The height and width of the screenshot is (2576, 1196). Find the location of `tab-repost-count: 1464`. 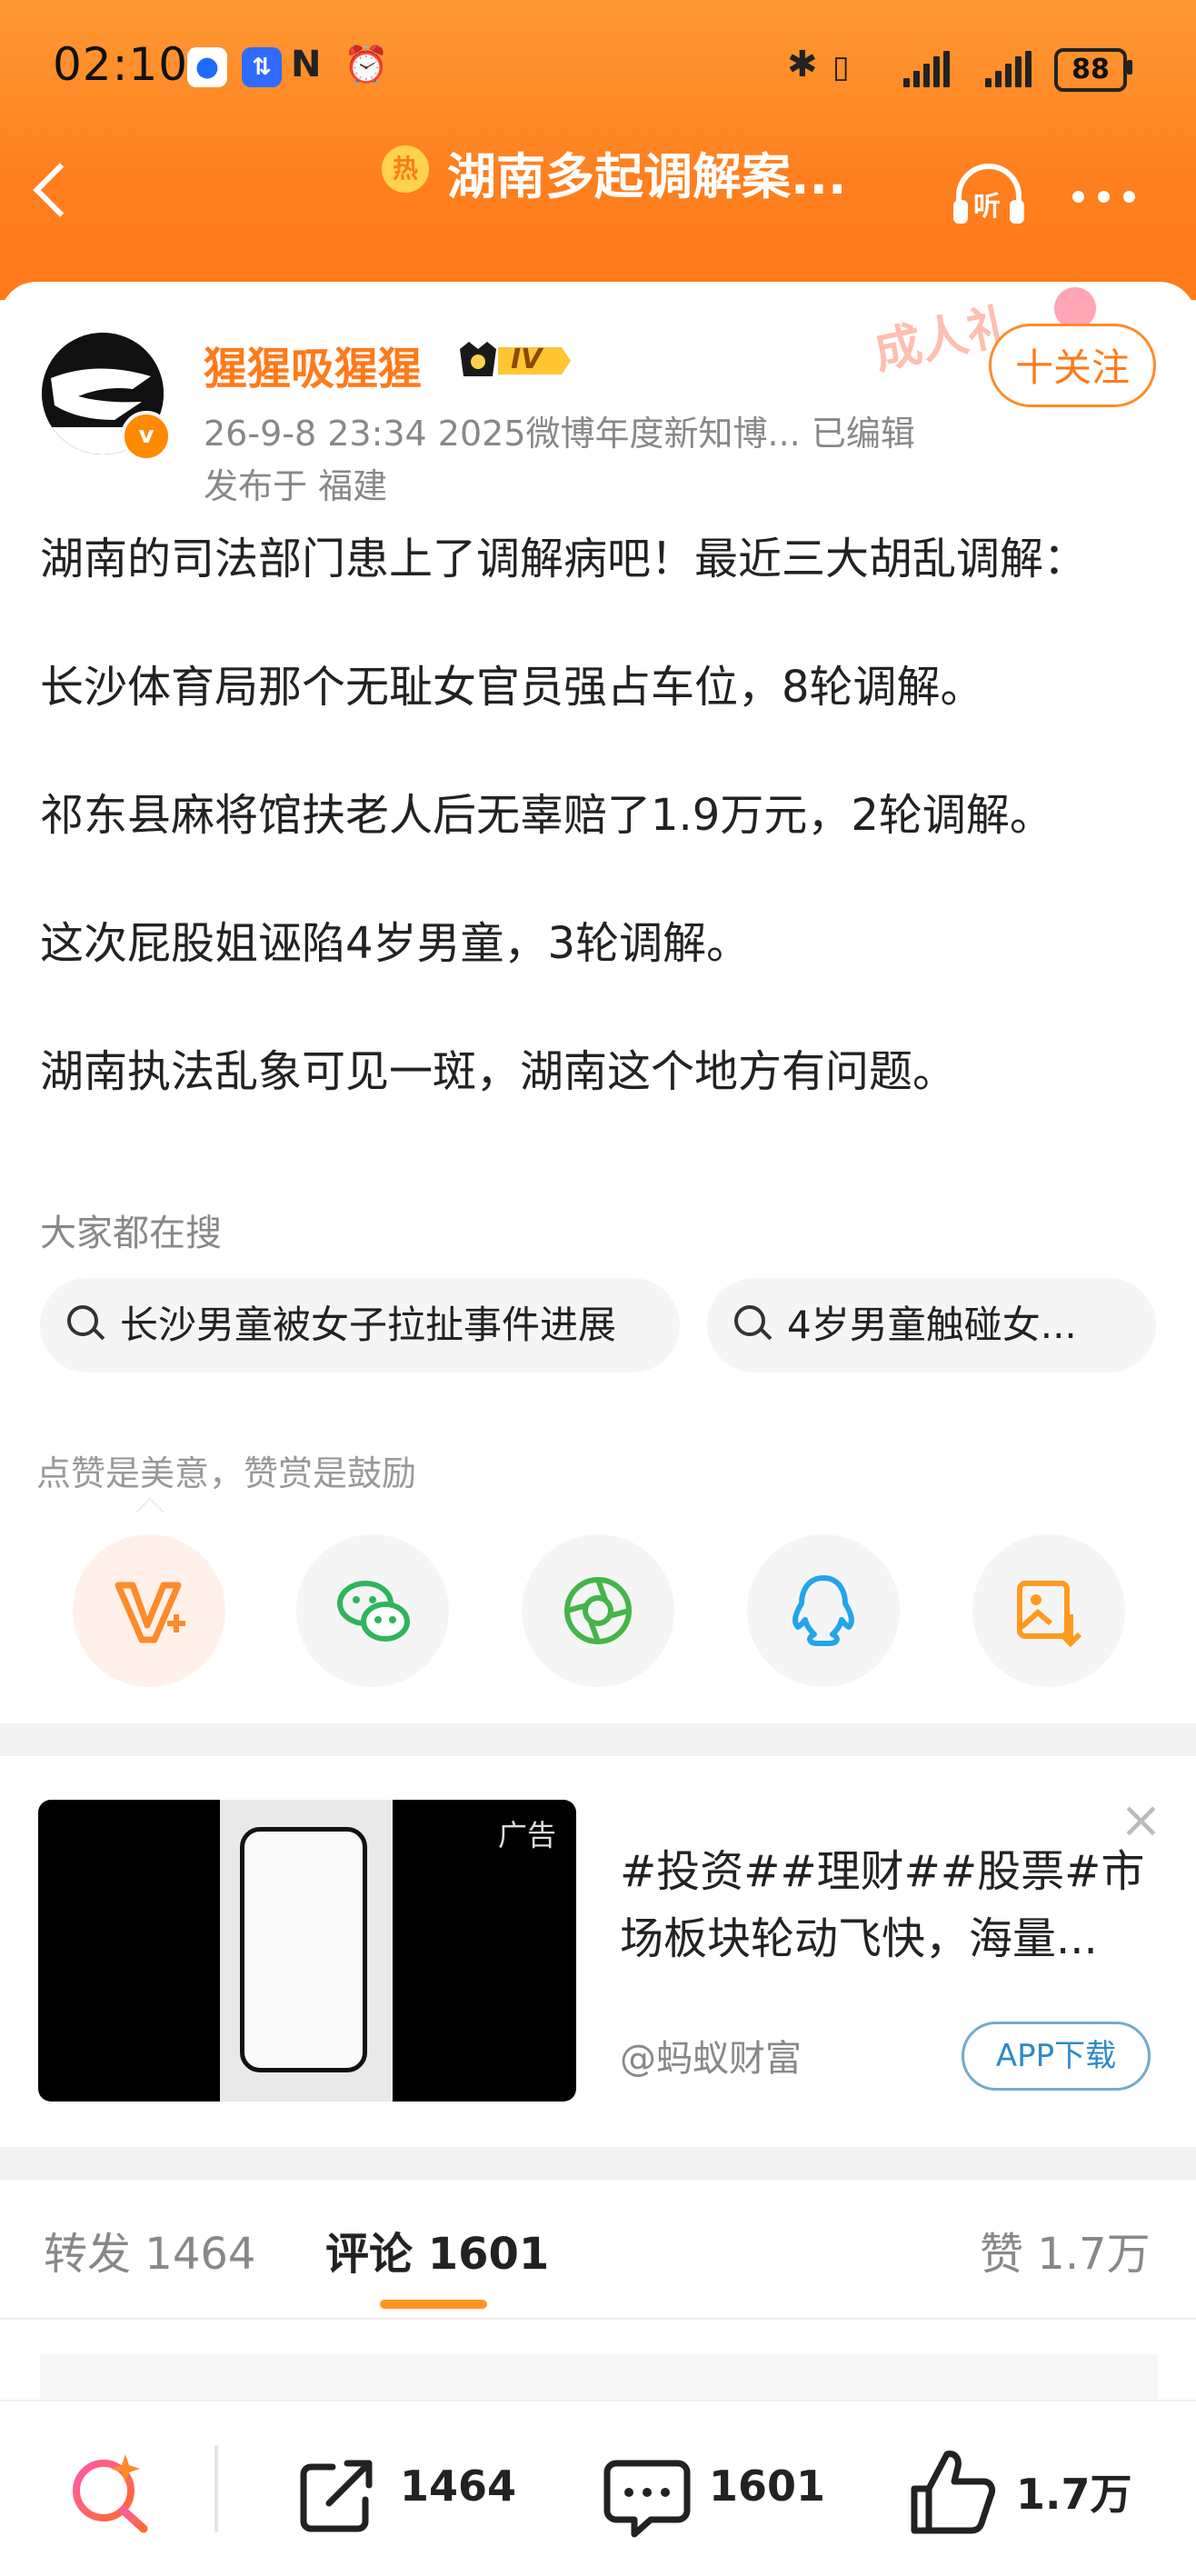

tab-repost-count: 1464 is located at coordinates (200, 2254).